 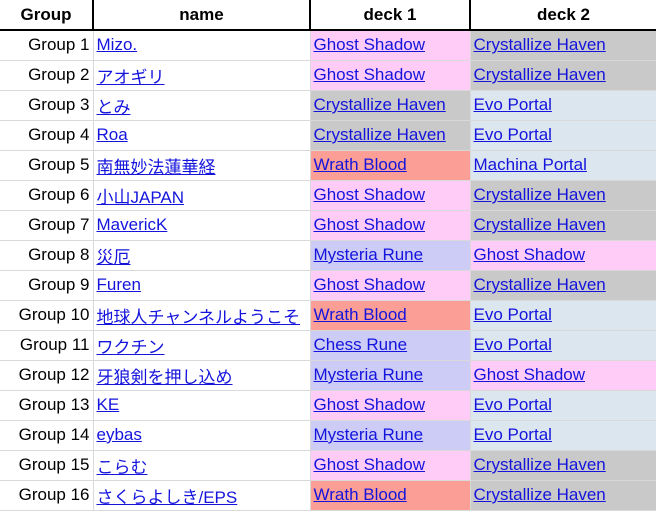 What do you see at coordinates (119, 284) in the screenshot?
I see `player-name-link: Furen` at bounding box center [119, 284].